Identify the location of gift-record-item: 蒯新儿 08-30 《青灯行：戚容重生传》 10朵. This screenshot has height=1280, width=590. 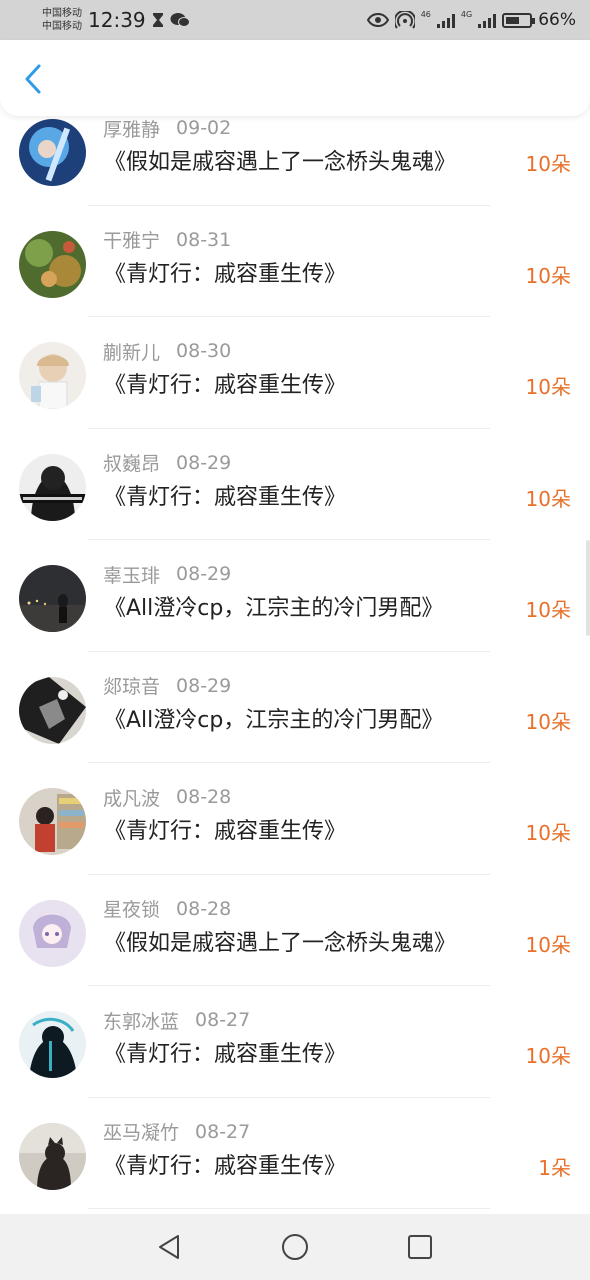
(295, 373).